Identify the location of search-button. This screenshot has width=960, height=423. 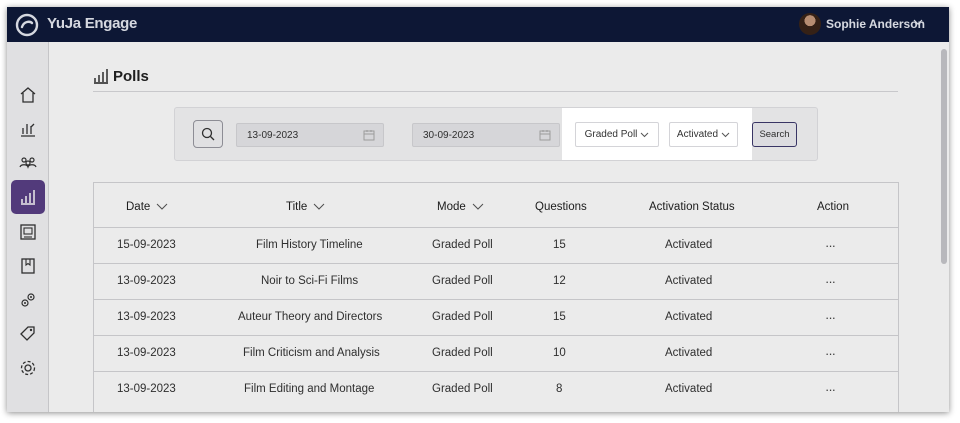
(208, 134).